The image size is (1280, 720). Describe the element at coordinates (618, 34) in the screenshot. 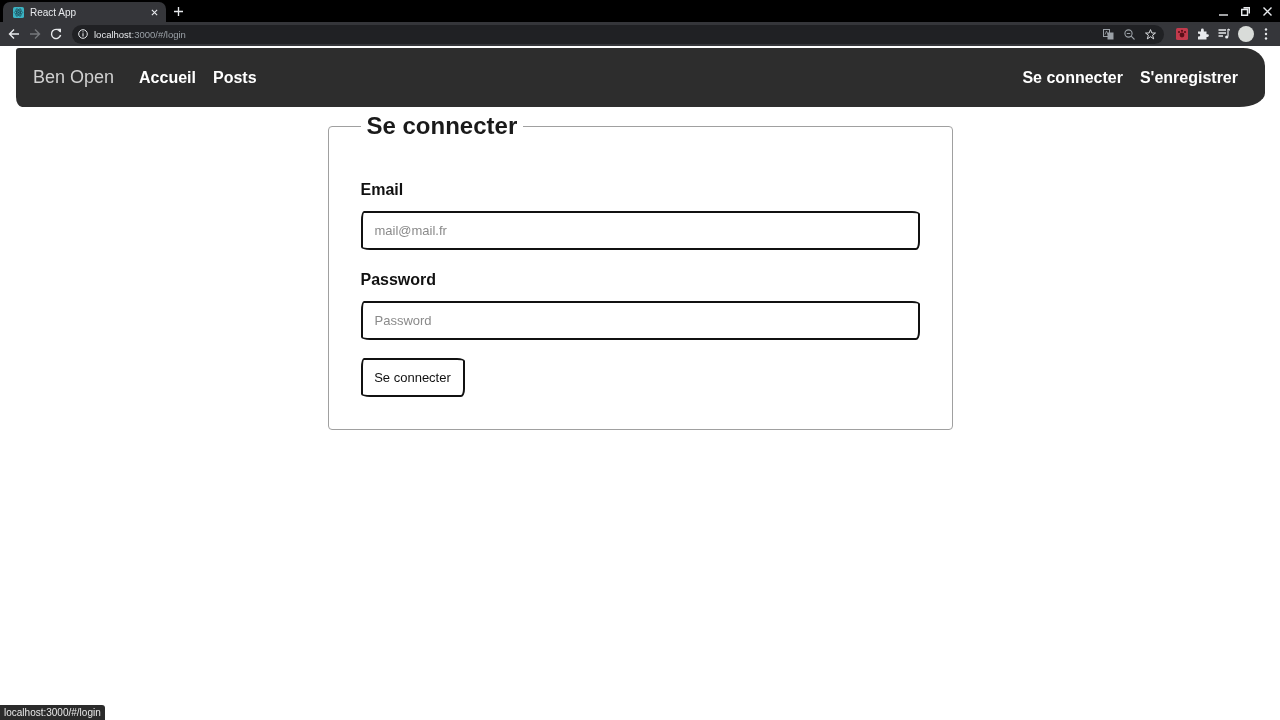

I see `address-bar: localhost:3000/#/login` at that location.